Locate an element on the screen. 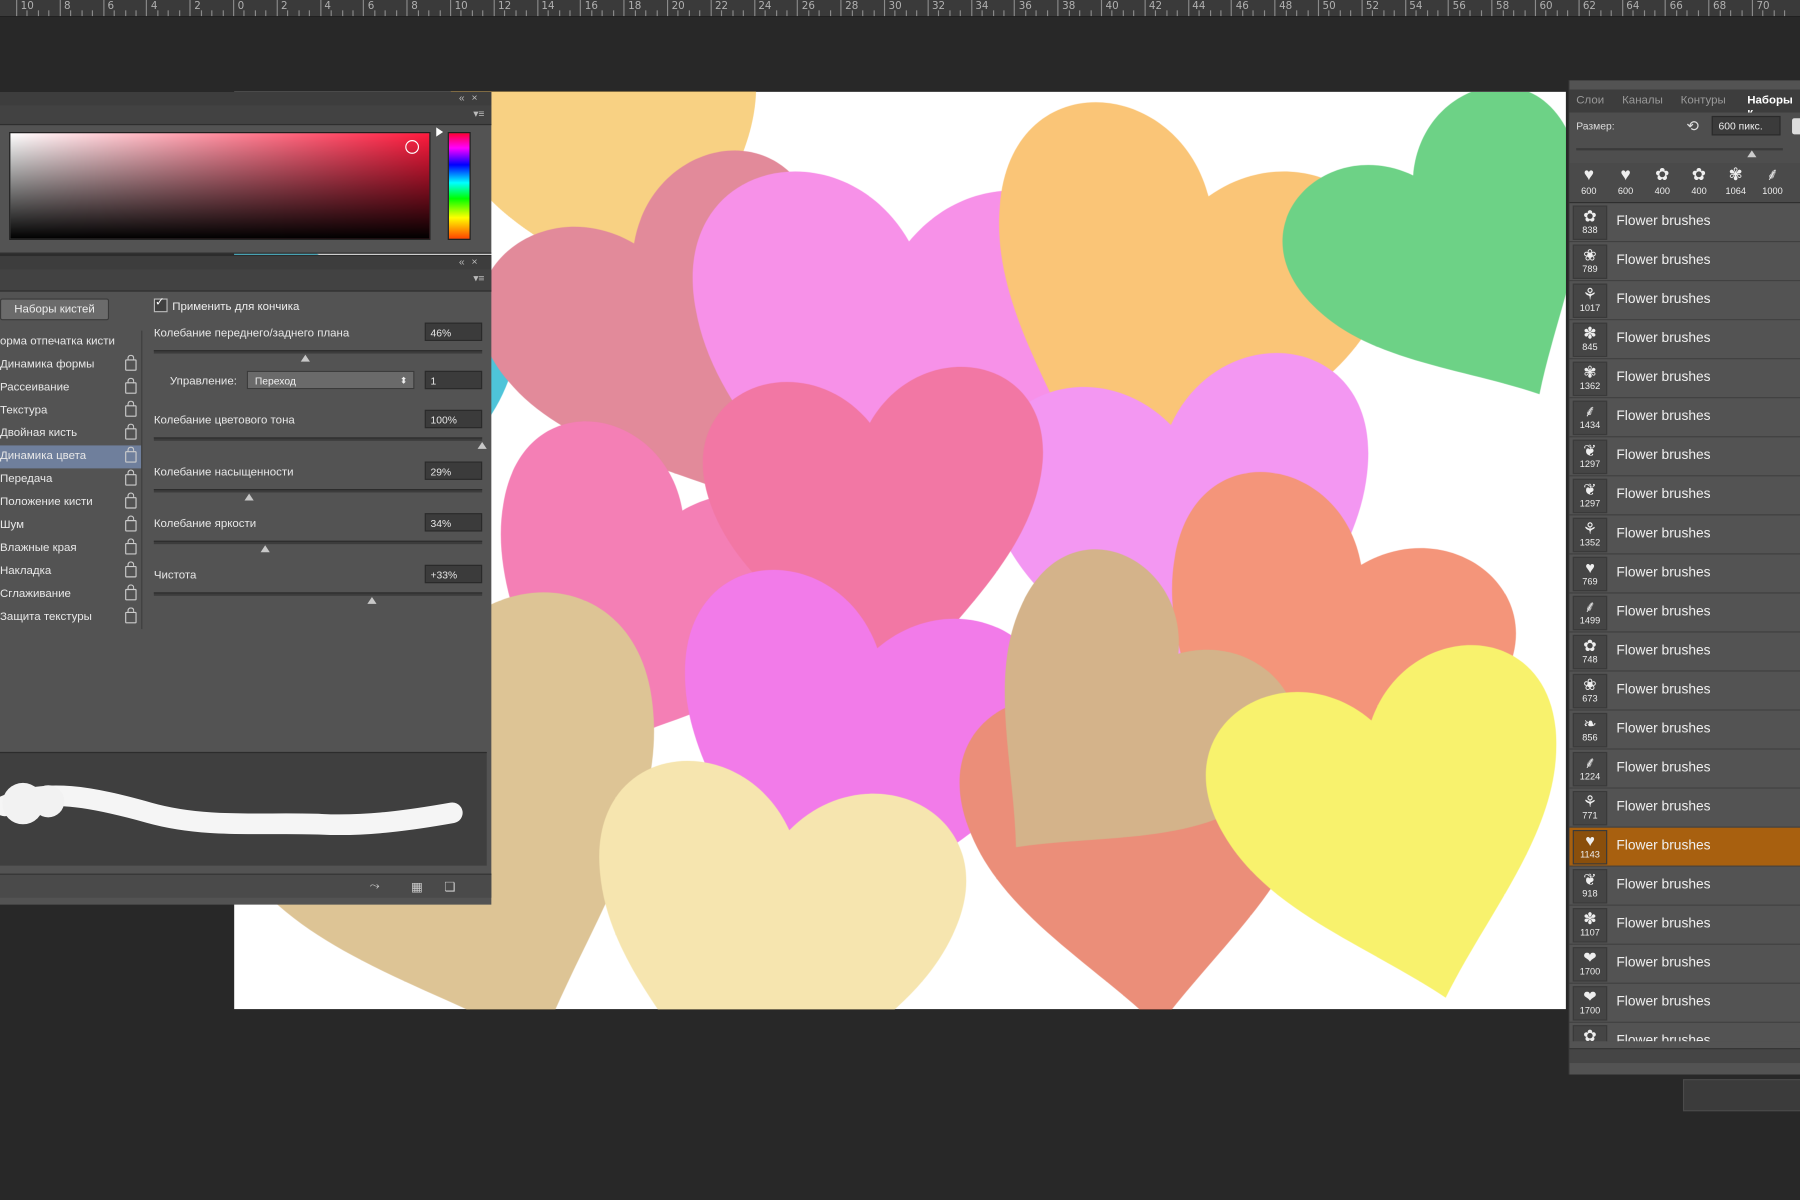  saturation-jitter-slider is located at coordinates (318, 491).